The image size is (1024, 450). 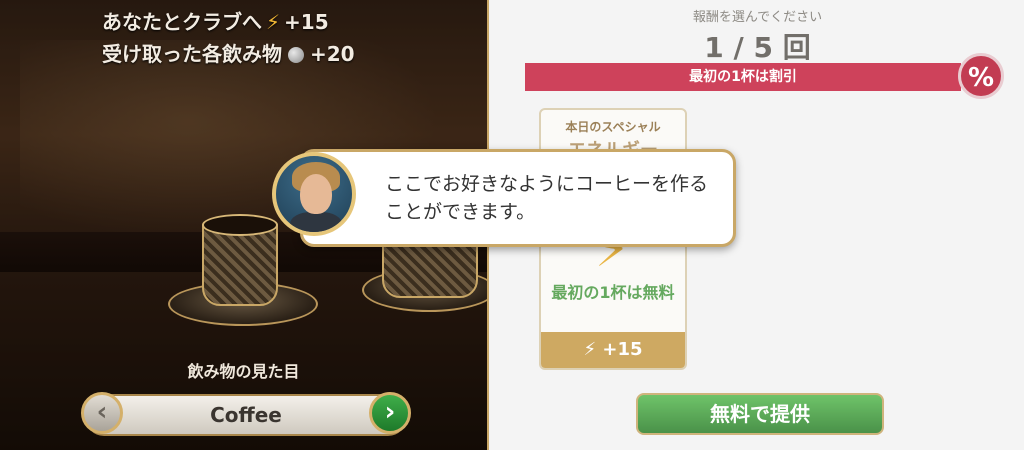 I want to click on next-drink-button: ›, so click(x=390, y=413).